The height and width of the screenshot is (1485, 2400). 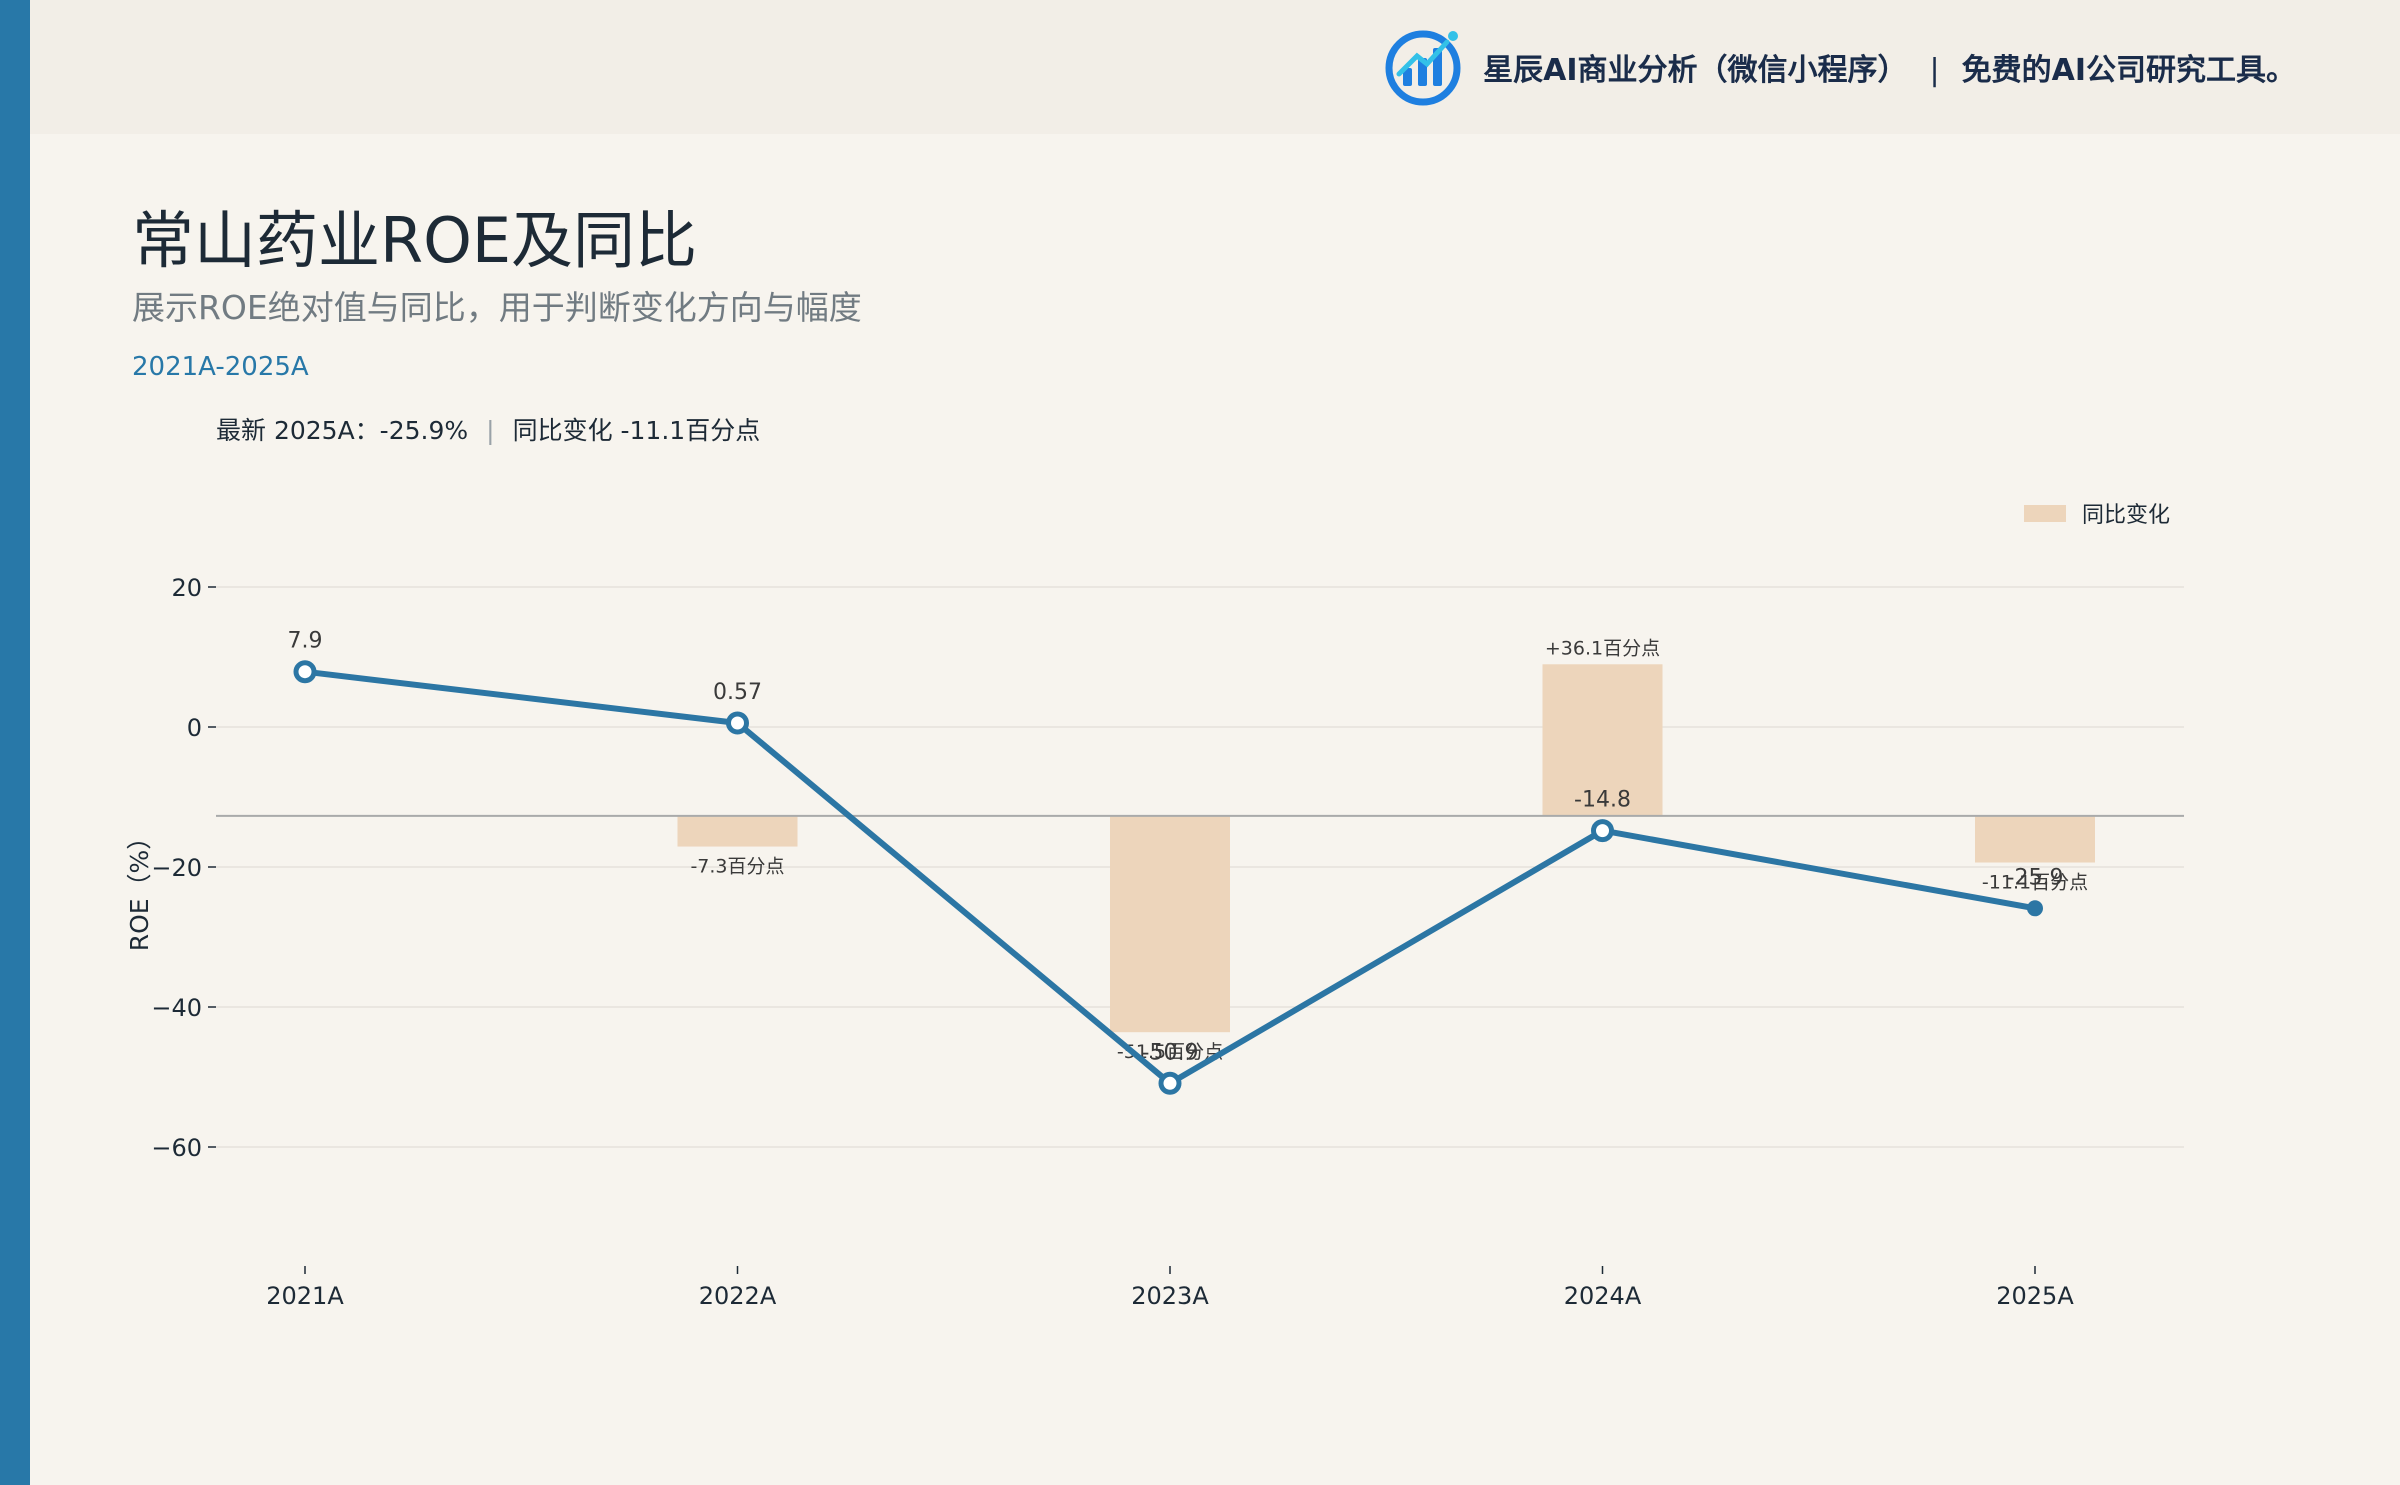 I want to click on y-tick-label: −20, so click(x=176, y=868).